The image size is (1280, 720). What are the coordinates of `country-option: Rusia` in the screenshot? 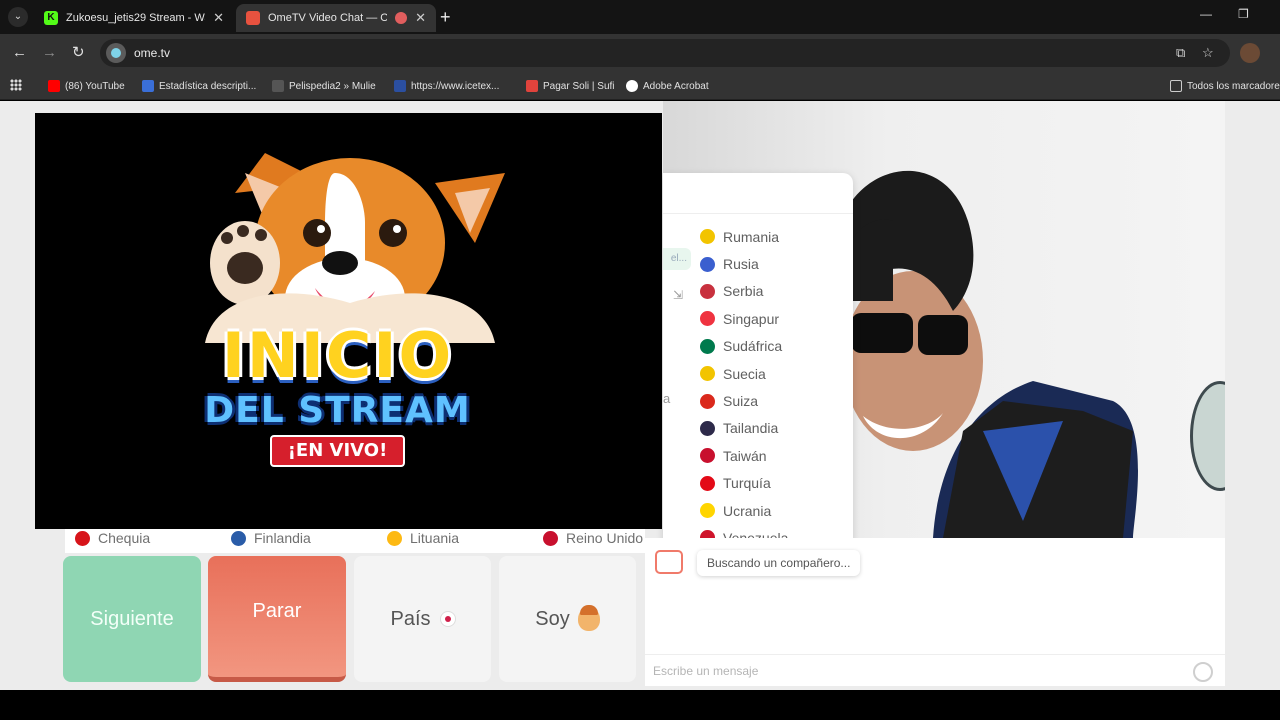 It's located at (744, 263).